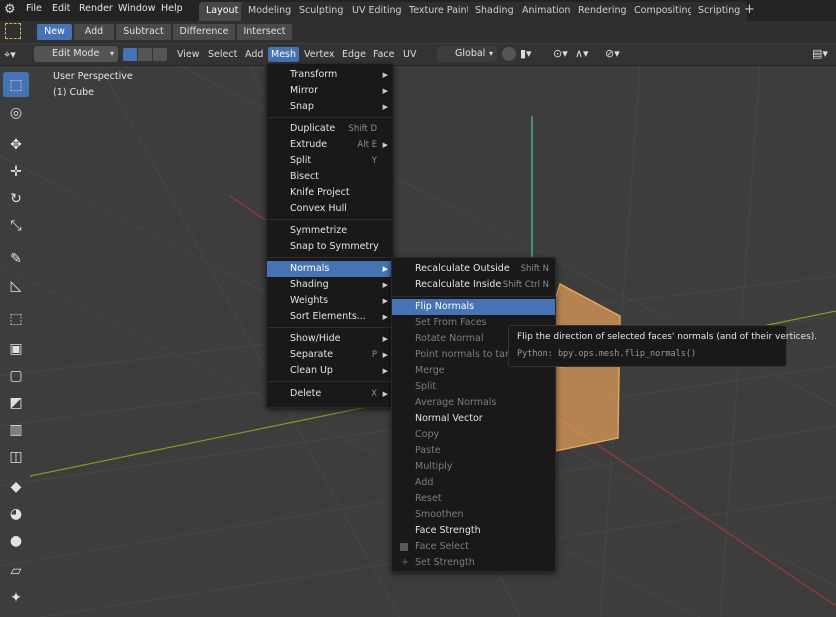 The image size is (836, 617). Describe the element at coordinates (664, 11) in the screenshot. I see `tab-compositing: Compositing` at that location.